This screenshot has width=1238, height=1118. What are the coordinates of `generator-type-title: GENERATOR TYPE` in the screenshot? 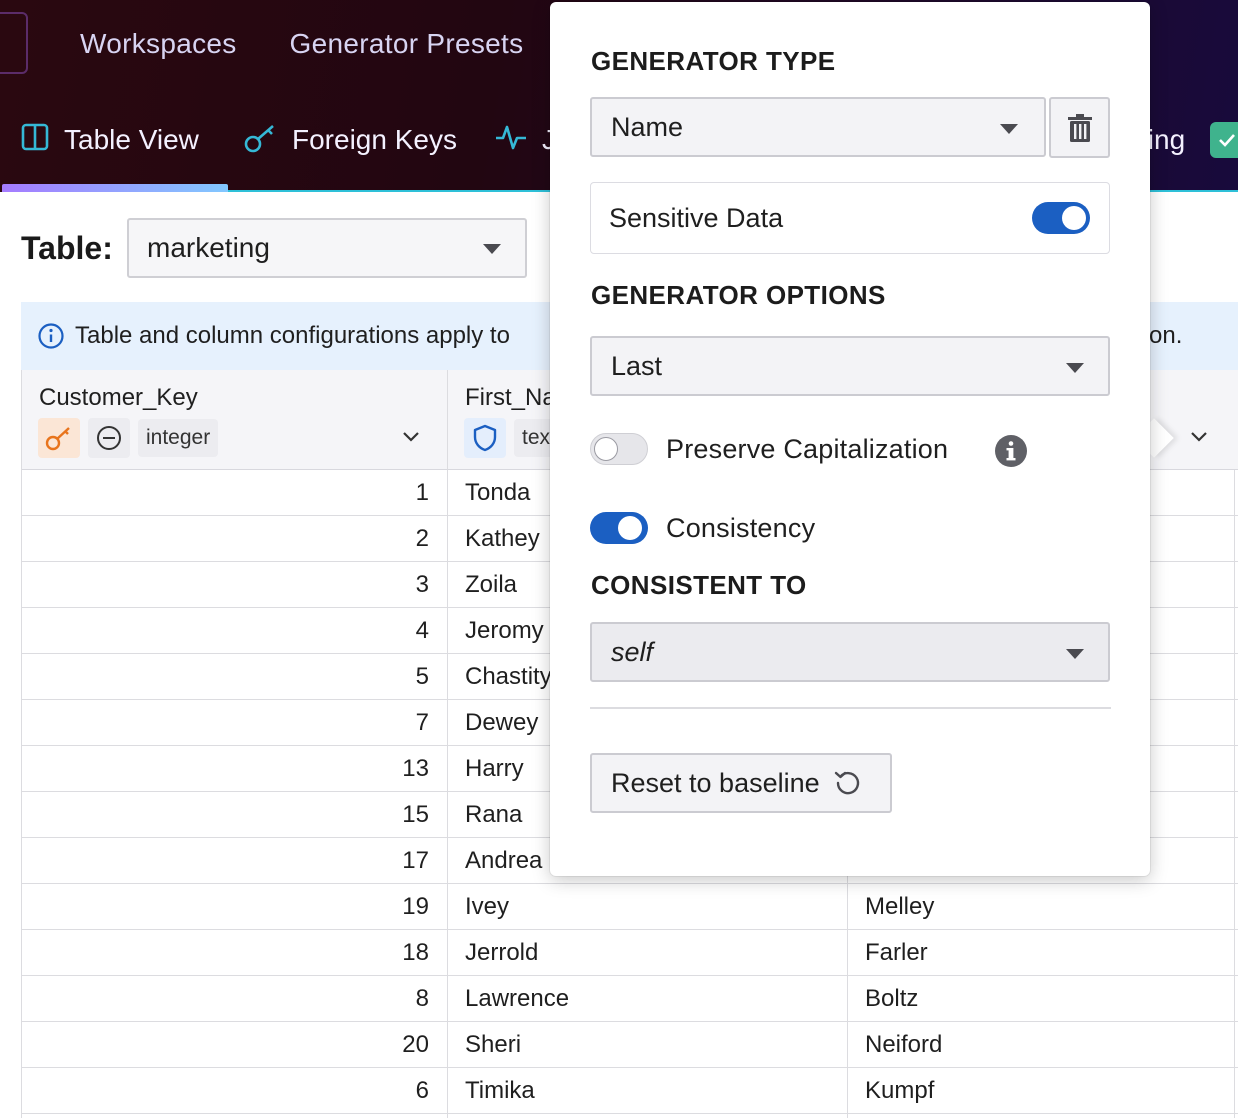 It's located at (713, 61).